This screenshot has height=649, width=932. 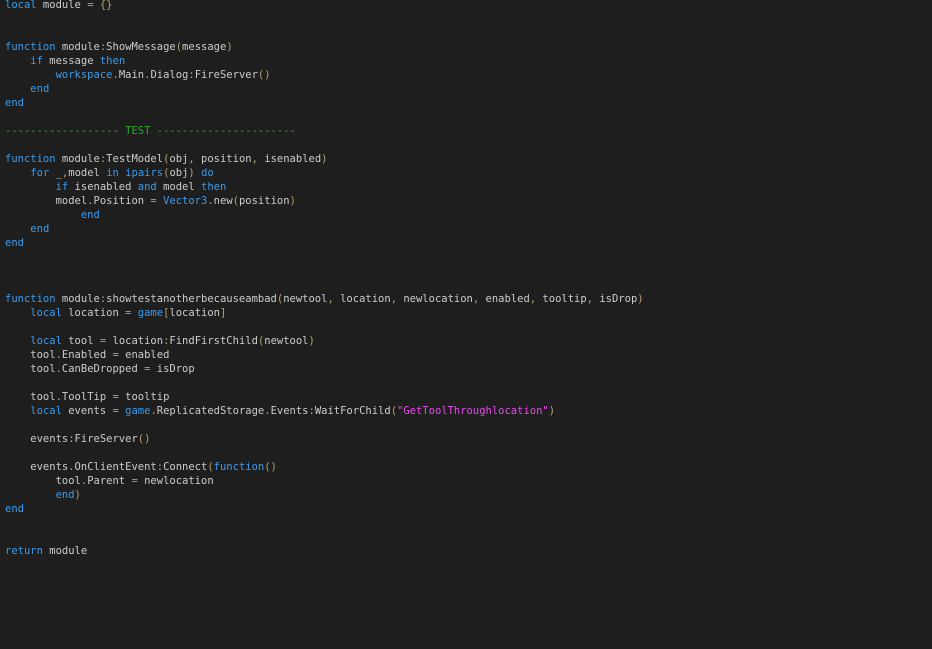 What do you see at coordinates (324, 355) in the screenshot?
I see `code-line: tool.Enabled = enabled` at bounding box center [324, 355].